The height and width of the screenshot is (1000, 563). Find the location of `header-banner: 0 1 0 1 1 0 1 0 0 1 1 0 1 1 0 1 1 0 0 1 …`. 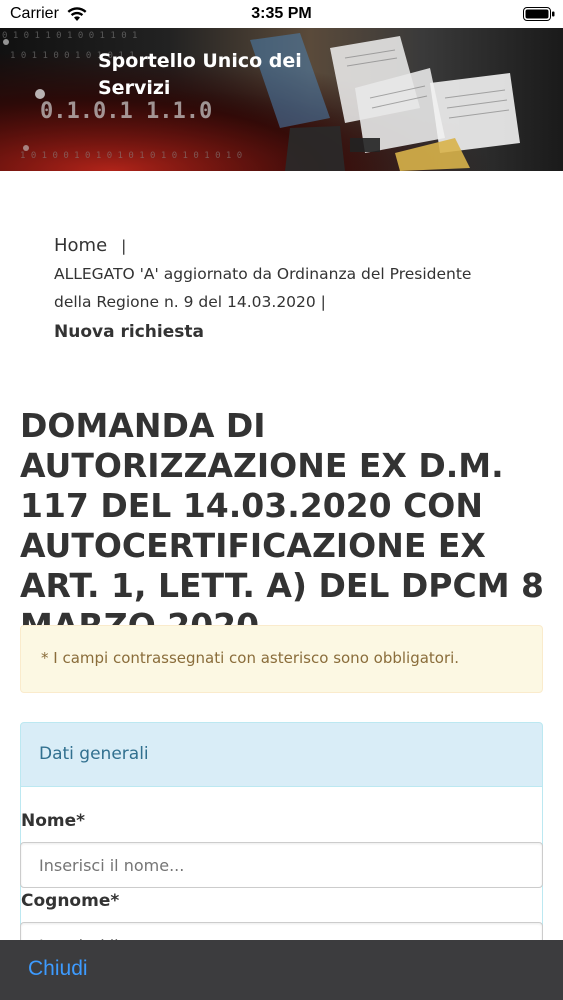

header-banner: 0 1 0 1 1 0 1 0 0 1 1 0 1 1 0 1 1 0 0 1 … is located at coordinates (281, 99).